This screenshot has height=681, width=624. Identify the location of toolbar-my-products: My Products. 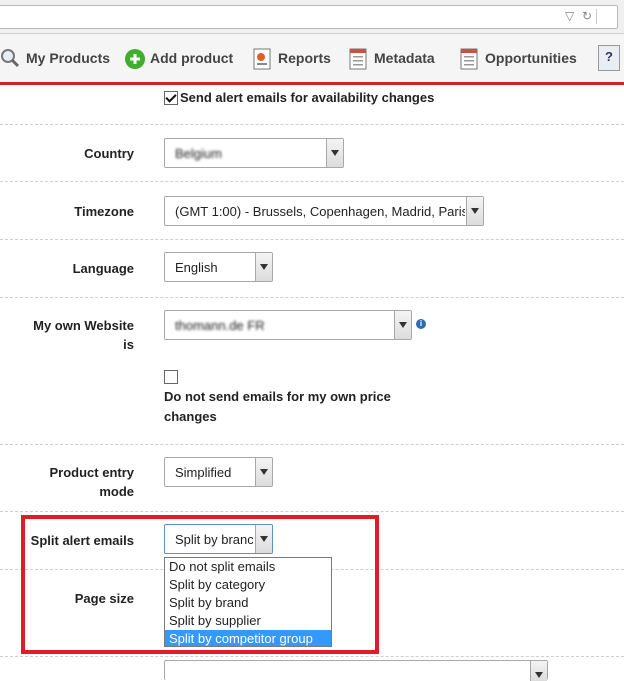
(55, 58).